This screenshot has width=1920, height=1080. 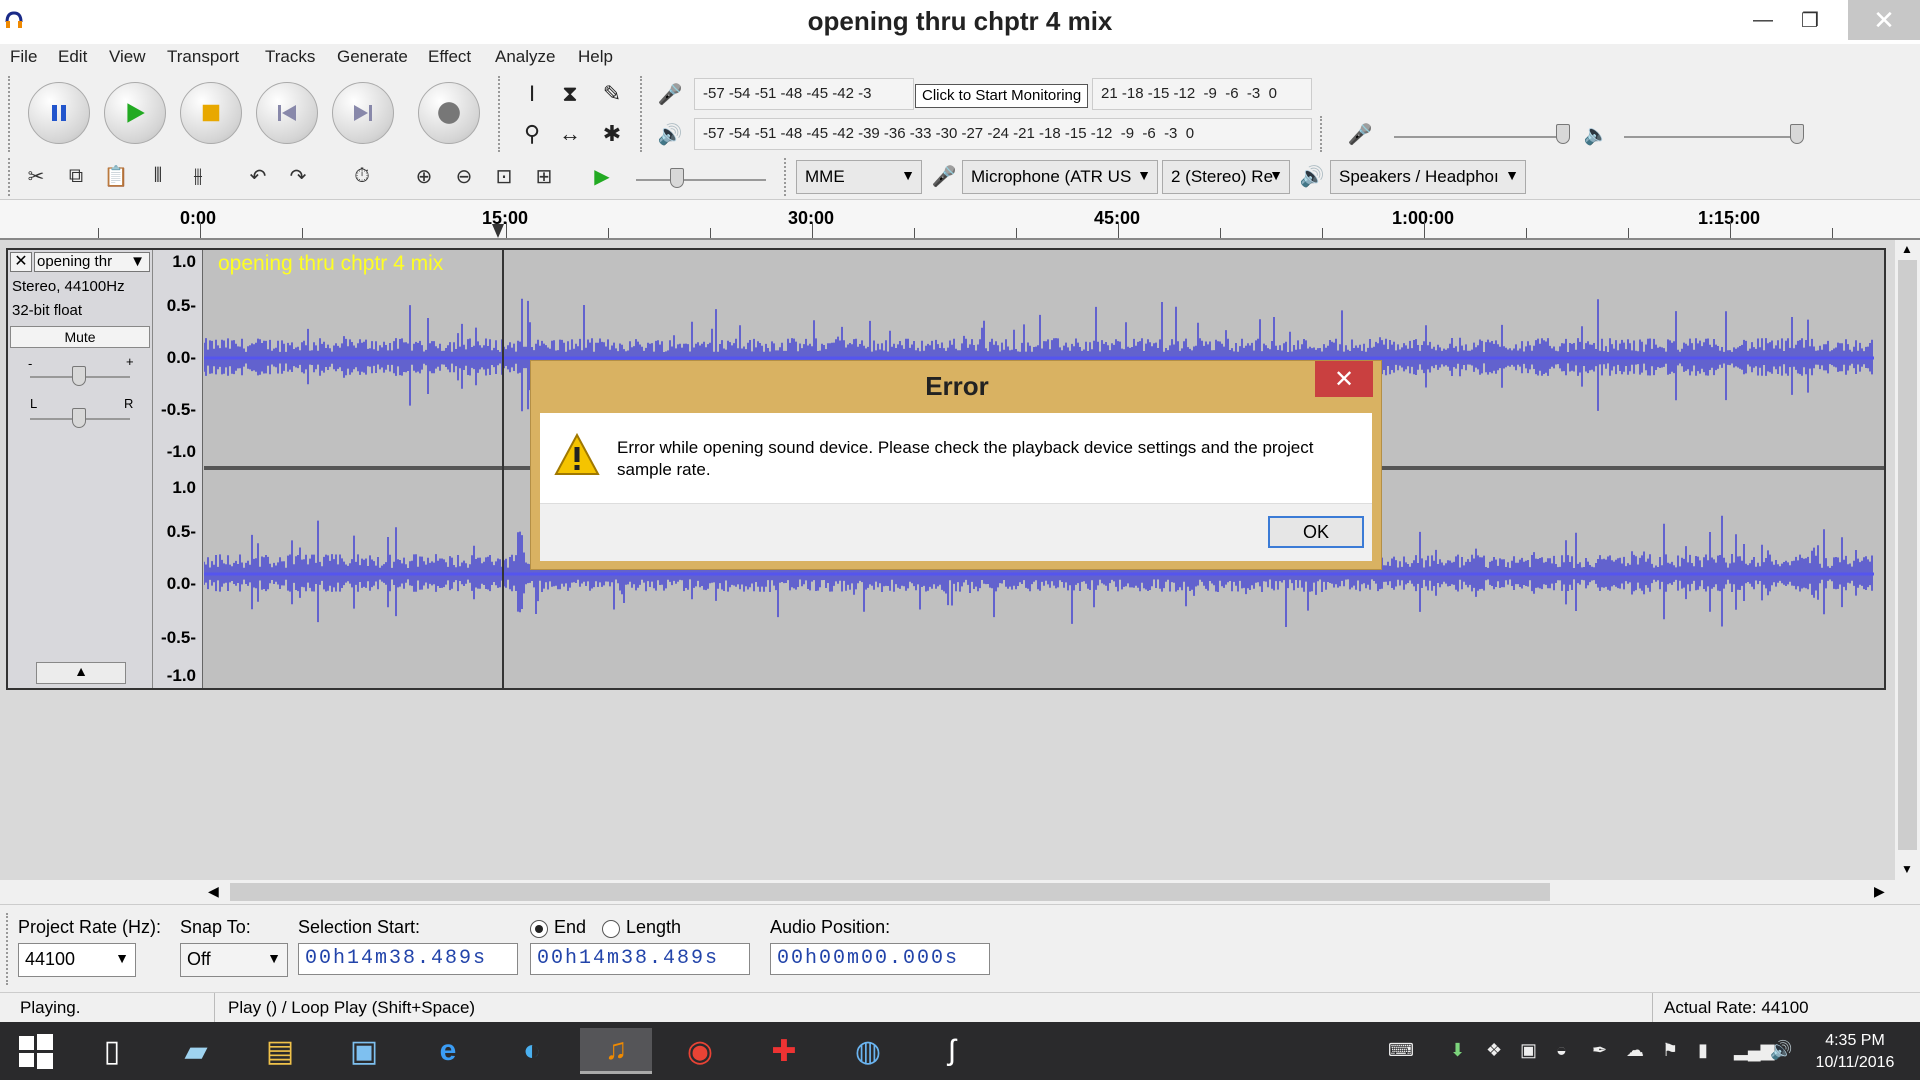 What do you see at coordinates (36, 1051) in the screenshot?
I see `start-button` at bounding box center [36, 1051].